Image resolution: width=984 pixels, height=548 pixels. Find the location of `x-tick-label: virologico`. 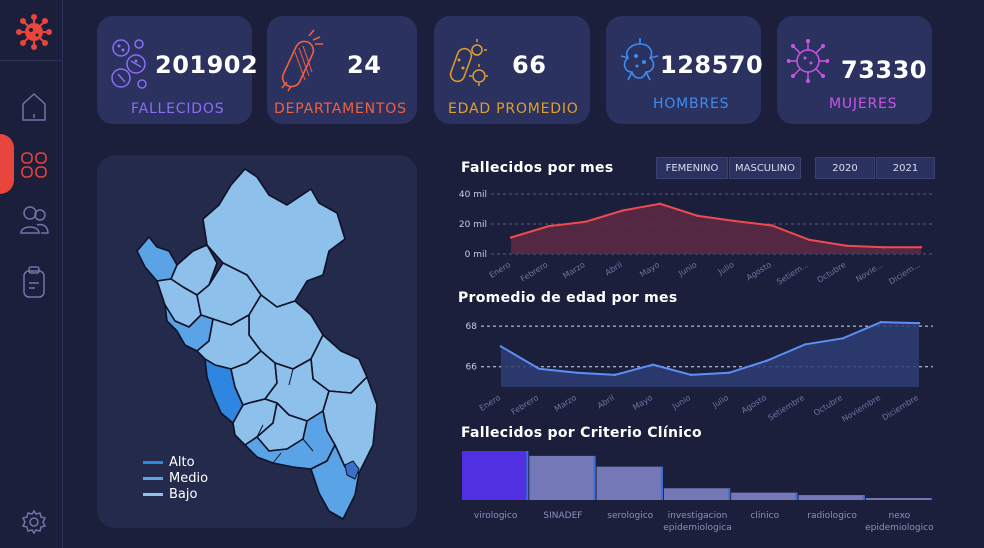

x-tick-label: virologico is located at coordinates (496, 516).